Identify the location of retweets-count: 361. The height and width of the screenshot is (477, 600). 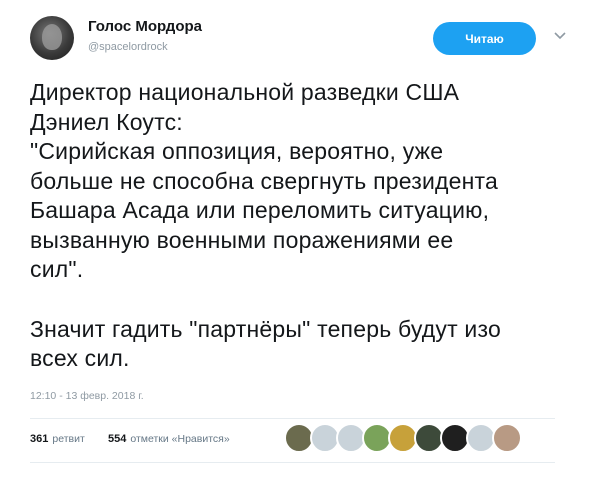
(39, 439).